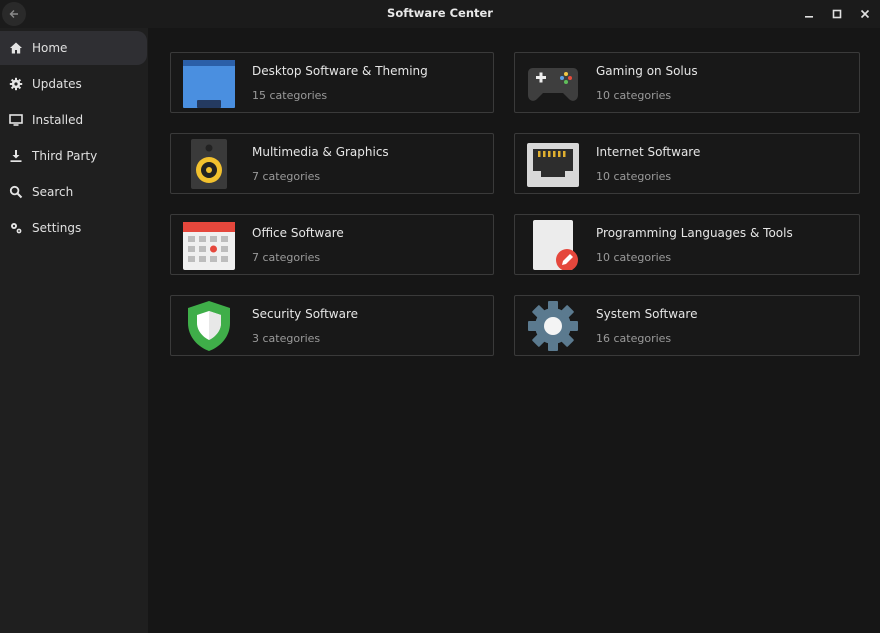  What do you see at coordinates (687, 163) in the screenshot?
I see `category-card-internet: Internet Software 10 categories` at bounding box center [687, 163].